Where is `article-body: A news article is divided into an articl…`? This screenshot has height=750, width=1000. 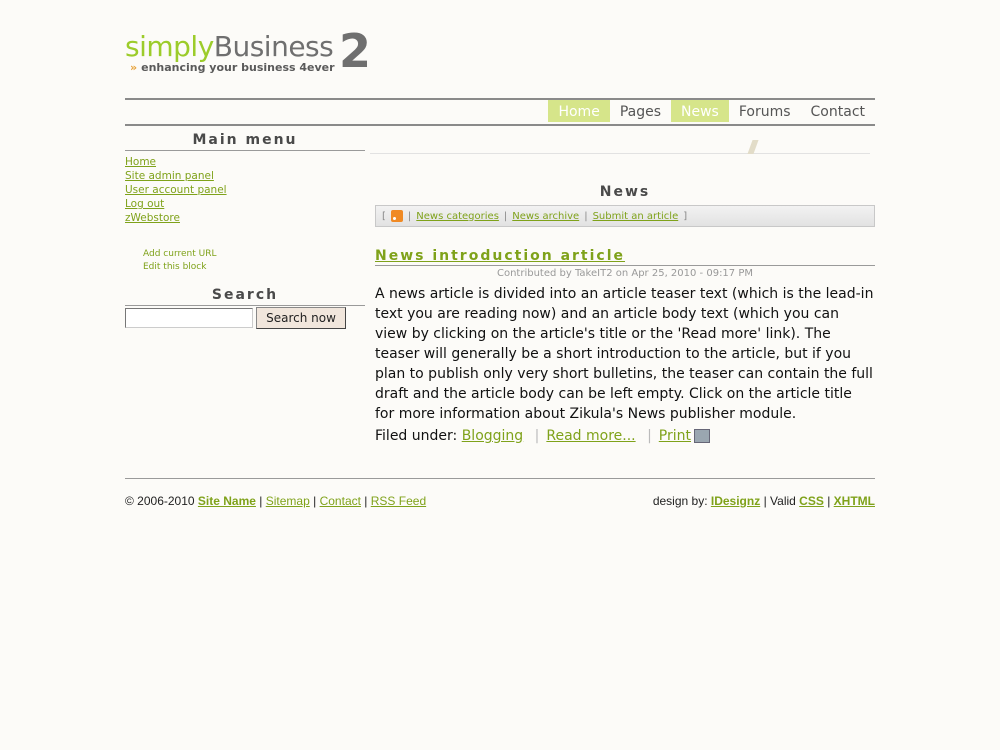 article-body: A news article is divided into an articl… is located at coordinates (624, 354).